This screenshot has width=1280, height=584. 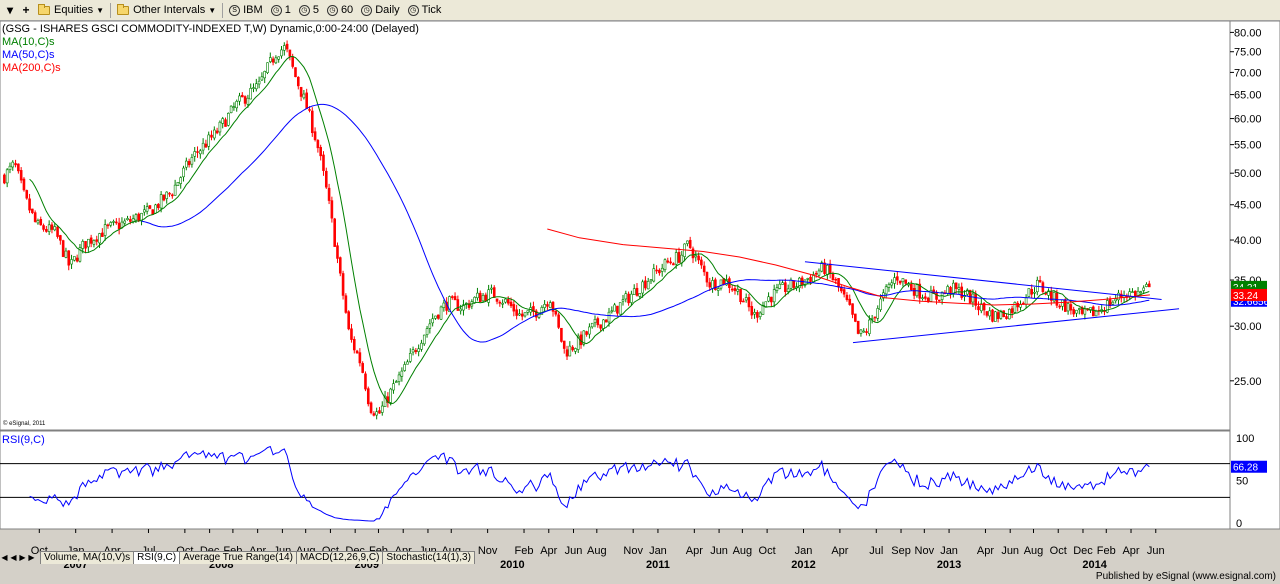 What do you see at coordinates (111, 10) in the screenshot?
I see `toolbar-separator` at bounding box center [111, 10].